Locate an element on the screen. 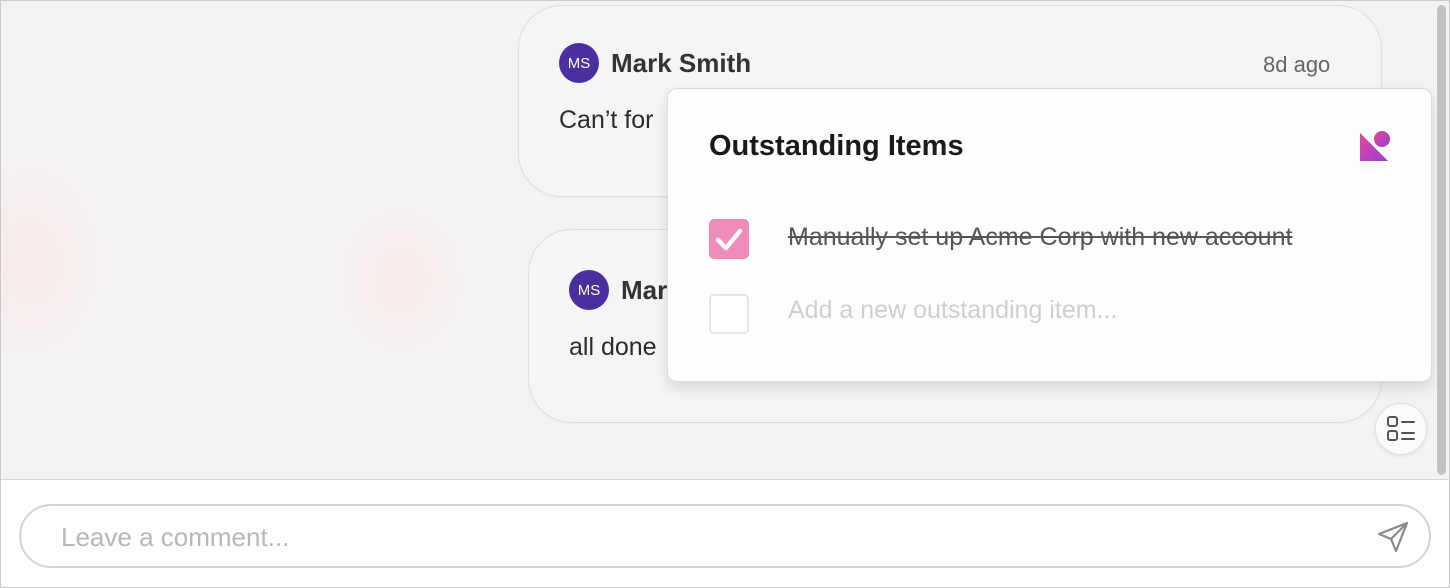 The height and width of the screenshot is (588, 1450). comment-author: Mark Smith is located at coordinates (681, 63).